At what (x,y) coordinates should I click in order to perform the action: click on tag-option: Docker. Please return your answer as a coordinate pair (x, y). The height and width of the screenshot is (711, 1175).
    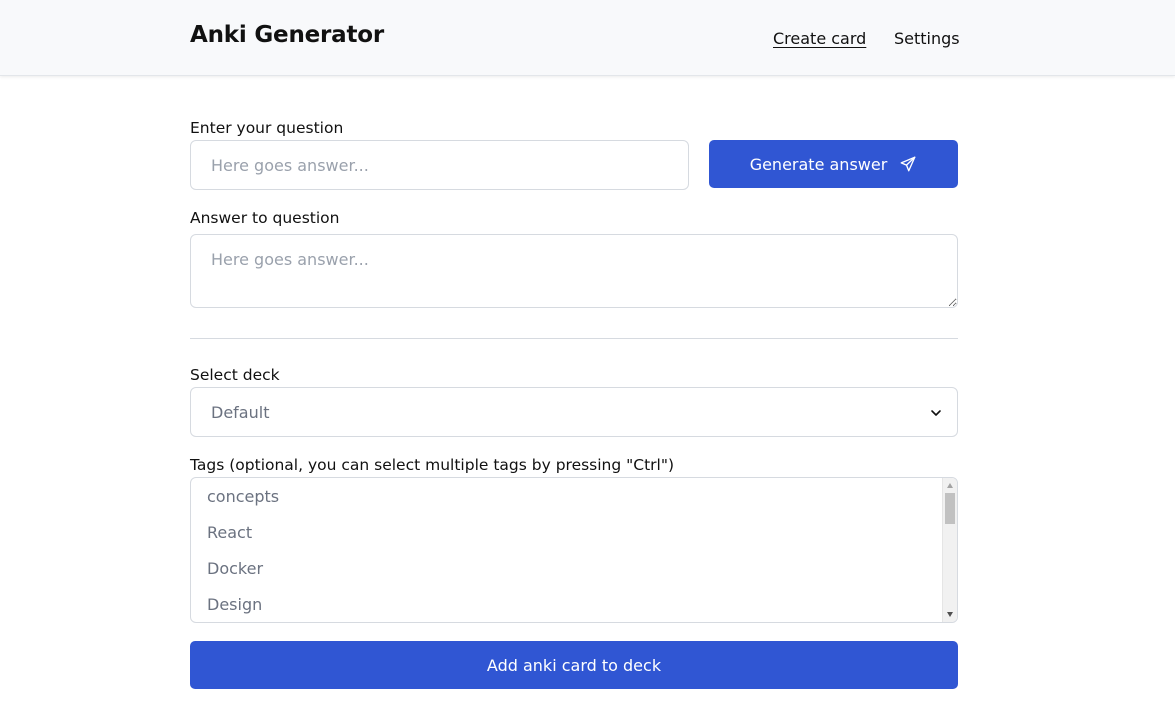
    Looking at the image, I should click on (235, 568).